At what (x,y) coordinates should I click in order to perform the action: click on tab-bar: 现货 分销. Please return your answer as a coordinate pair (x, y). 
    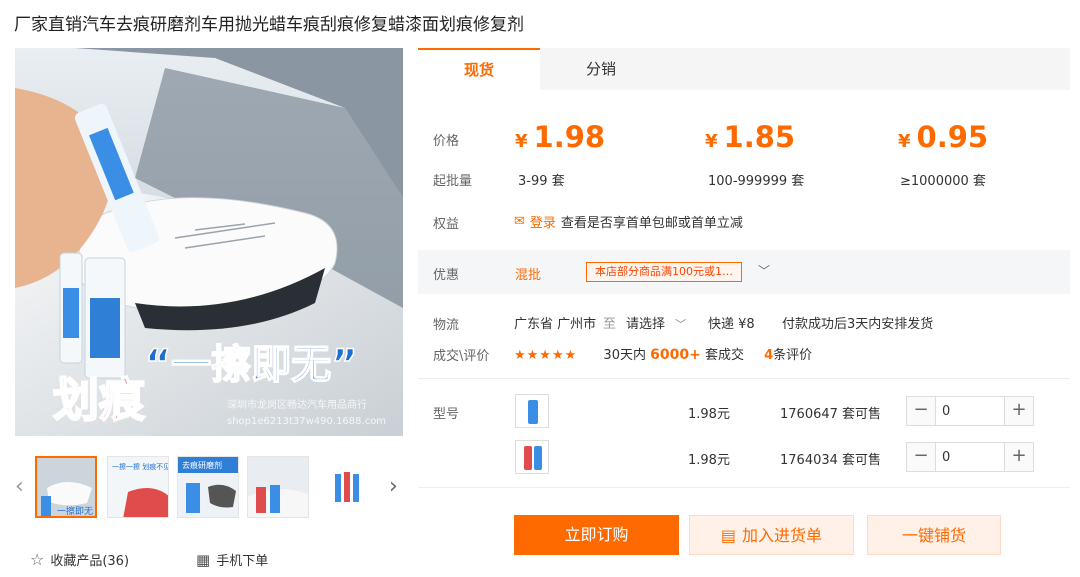
    Looking at the image, I should click on (744, 69).